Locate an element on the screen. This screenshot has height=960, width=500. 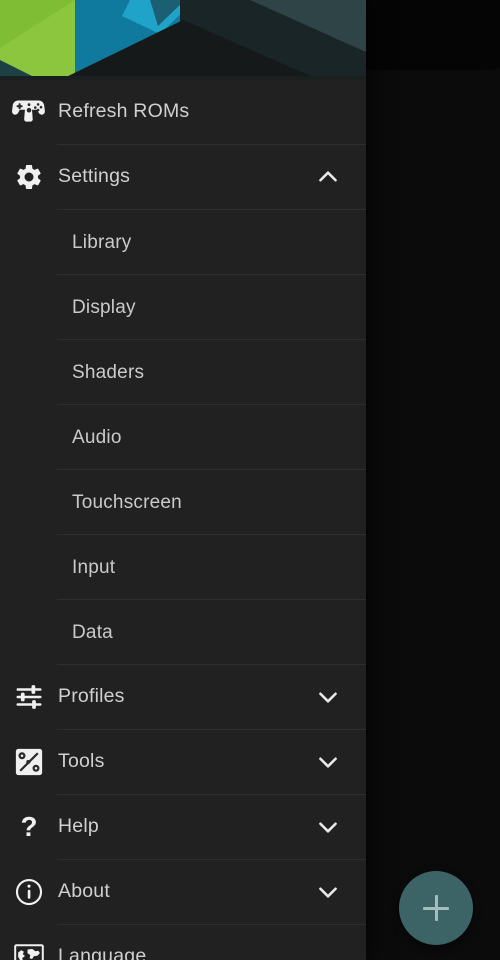
menu-item-label: Data is located at coordinates (92, 632).